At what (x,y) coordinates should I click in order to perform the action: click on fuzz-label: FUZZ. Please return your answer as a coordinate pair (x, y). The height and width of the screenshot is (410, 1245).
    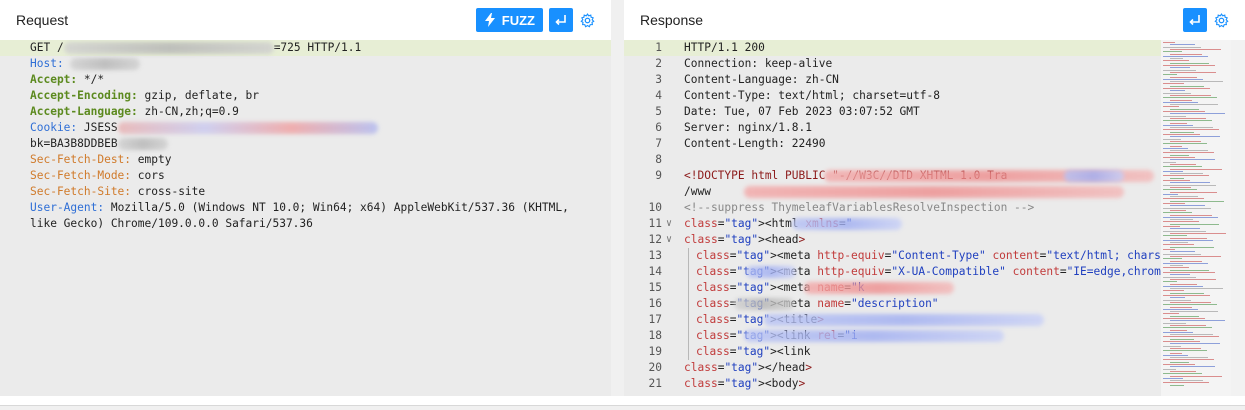
    Looking at the image, I should click on (518, 20).